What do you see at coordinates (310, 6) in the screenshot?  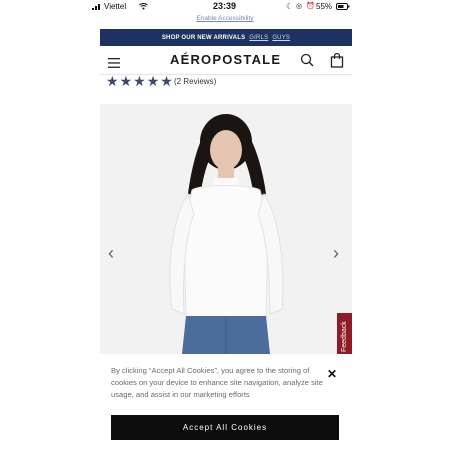 I see `alarm-icon: ⏰` at bounding box center [310, 6].